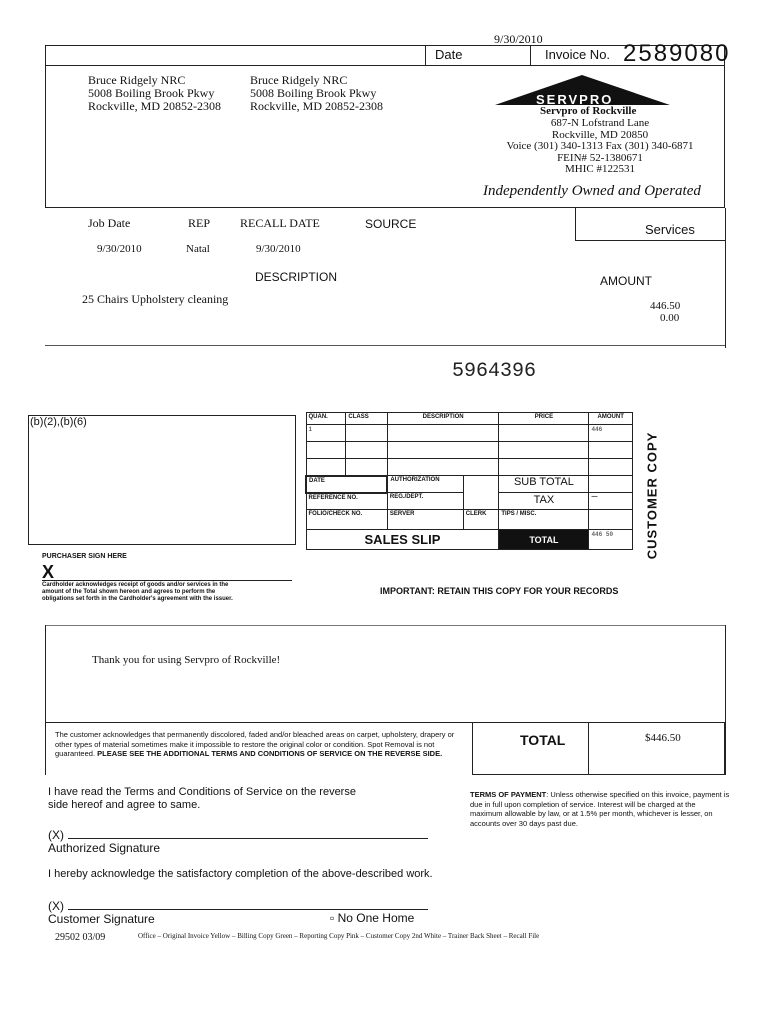 The width and height of the screenshot is (770, 1024). Describe the element at coordinates (56, 835) in the screenshot. I see `sig1-prefix: (X)` at that location.